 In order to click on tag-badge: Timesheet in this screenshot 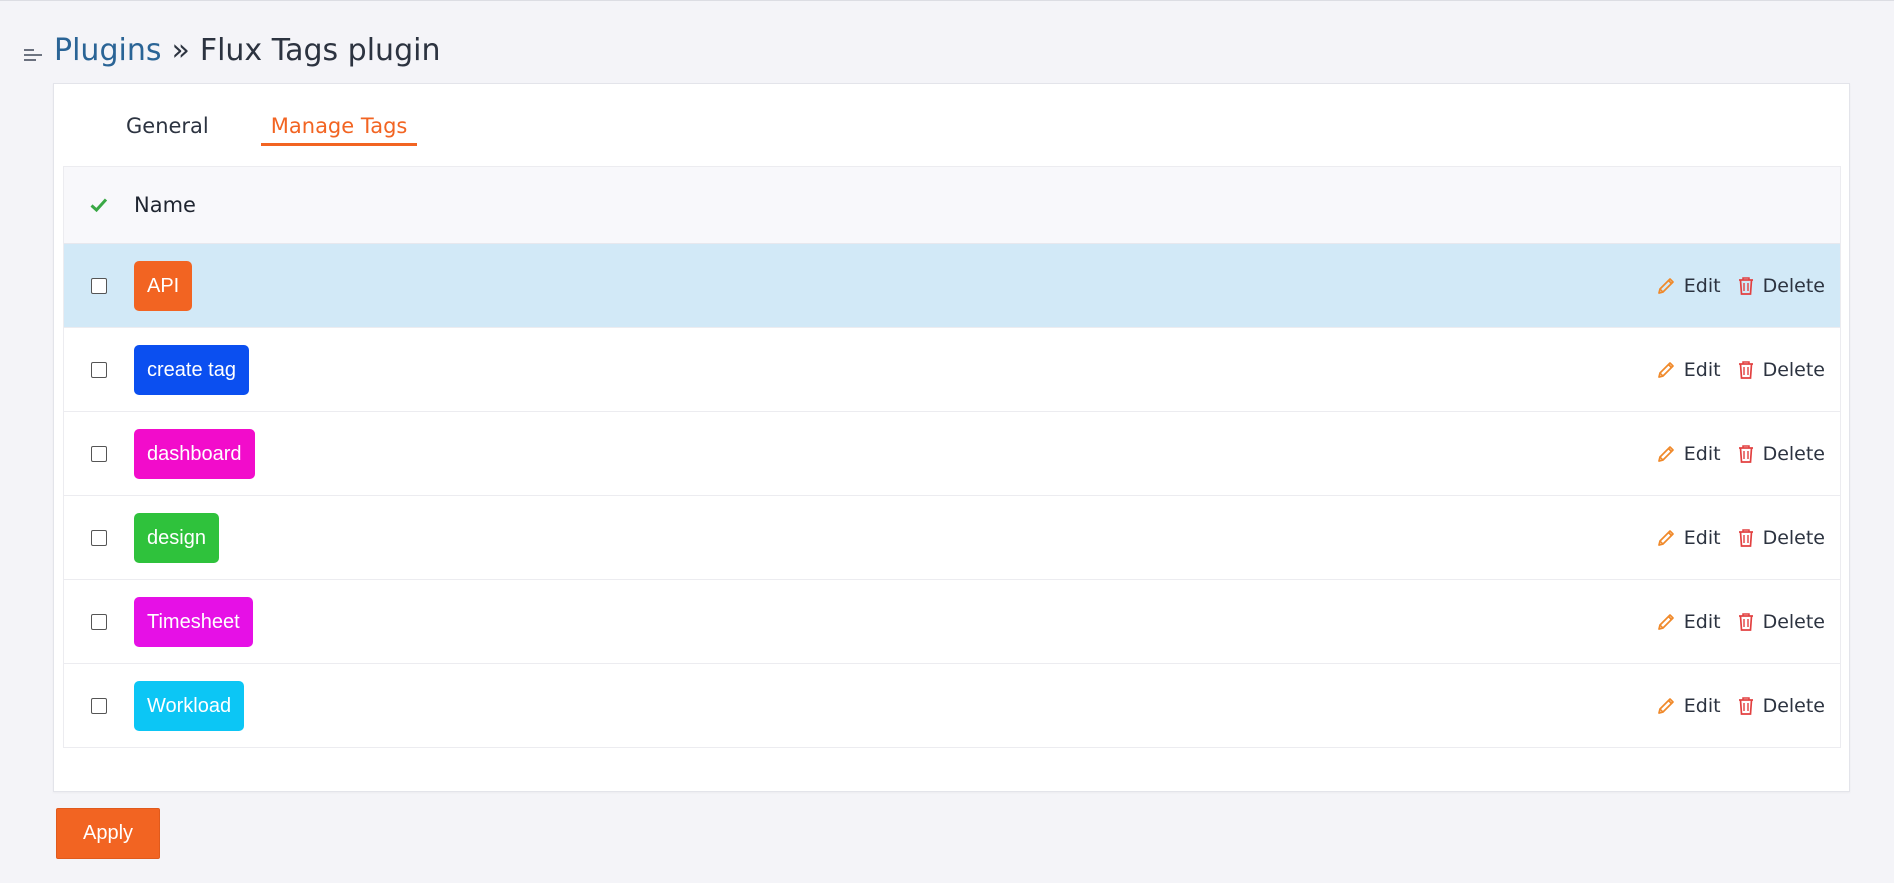, I will do `click(193, 621)`.